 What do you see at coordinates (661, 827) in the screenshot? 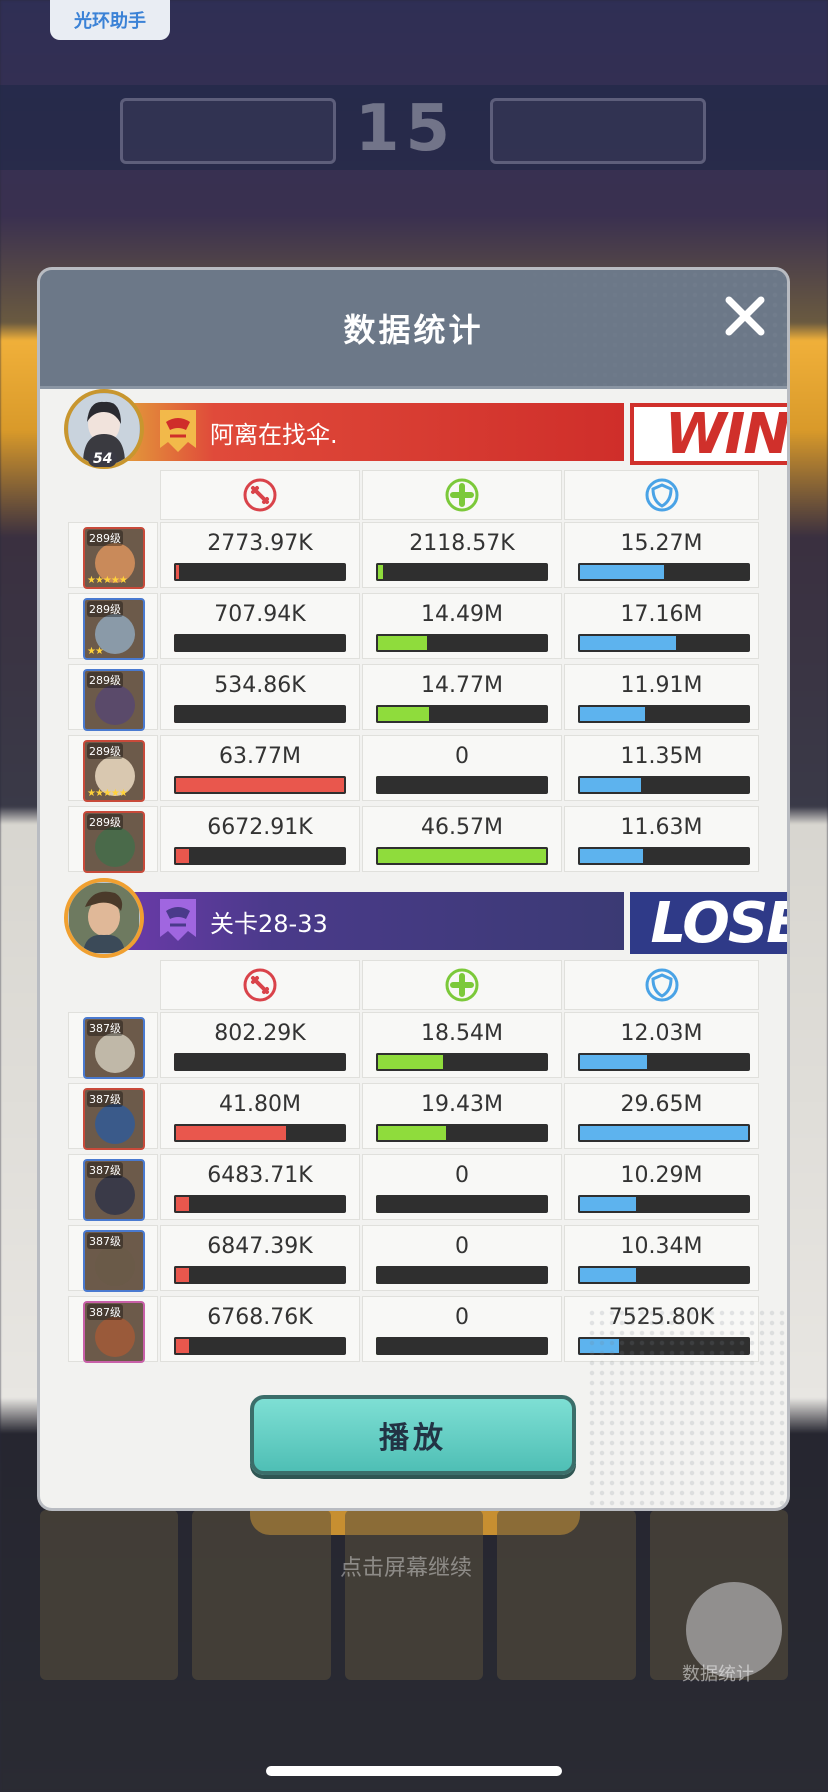
I see `tank-value: 11.63M` at bounding box center [661, 827].